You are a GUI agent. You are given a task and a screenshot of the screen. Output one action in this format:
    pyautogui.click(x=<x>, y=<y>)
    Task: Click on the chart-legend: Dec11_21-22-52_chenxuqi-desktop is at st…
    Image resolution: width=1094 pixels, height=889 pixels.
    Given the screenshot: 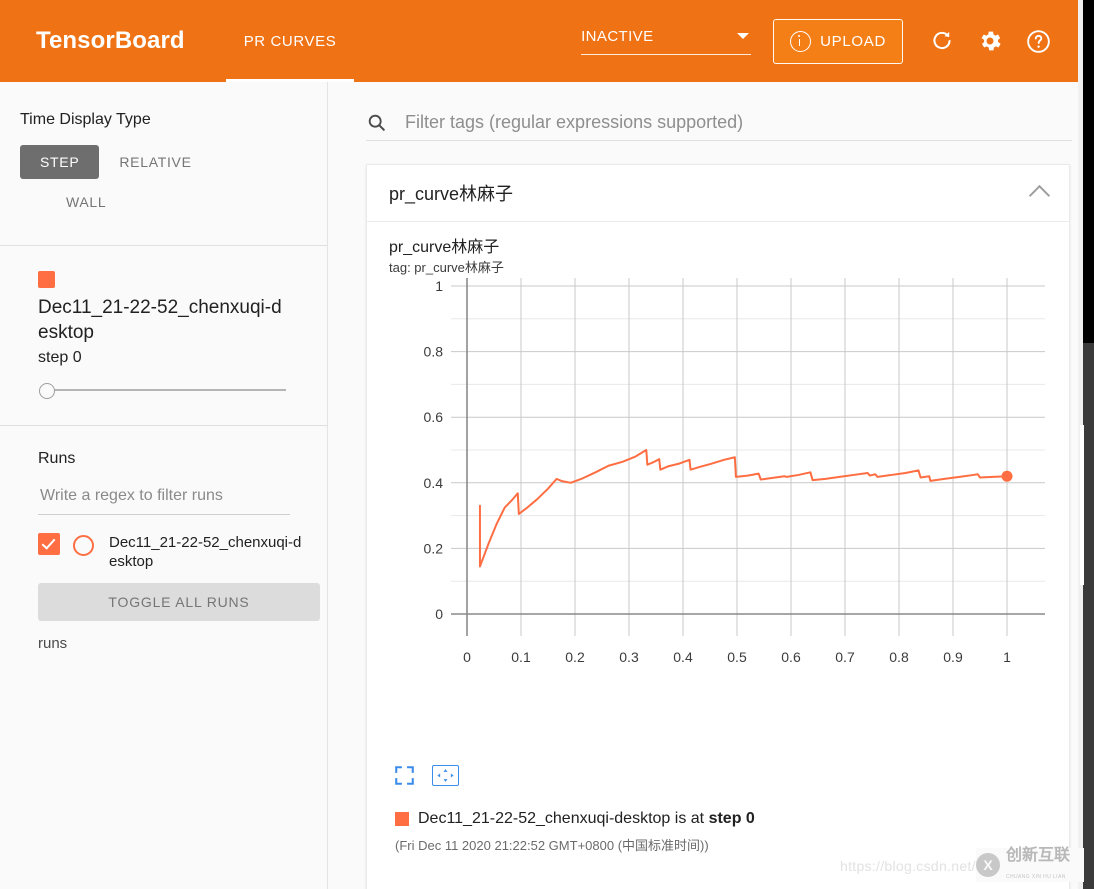 What is the action you would take?
    pyautogui.click(x=575, y=819)
    